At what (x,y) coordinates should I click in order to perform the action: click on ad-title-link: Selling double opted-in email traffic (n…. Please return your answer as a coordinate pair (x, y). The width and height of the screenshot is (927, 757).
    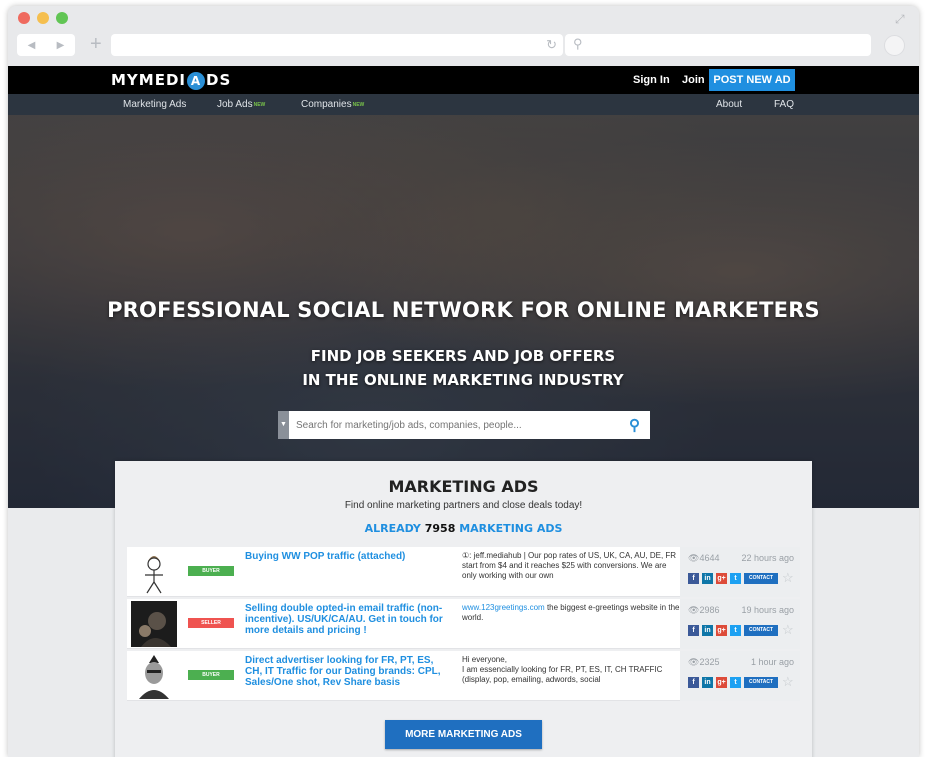
    Looking at the image, I should click on (348, 619).